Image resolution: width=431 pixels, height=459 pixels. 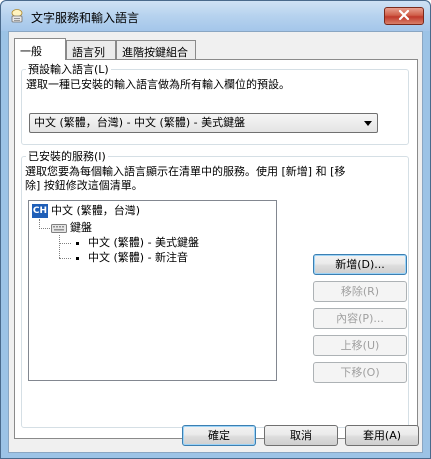 I want to click on close-icon, so click(x=404, y=16).